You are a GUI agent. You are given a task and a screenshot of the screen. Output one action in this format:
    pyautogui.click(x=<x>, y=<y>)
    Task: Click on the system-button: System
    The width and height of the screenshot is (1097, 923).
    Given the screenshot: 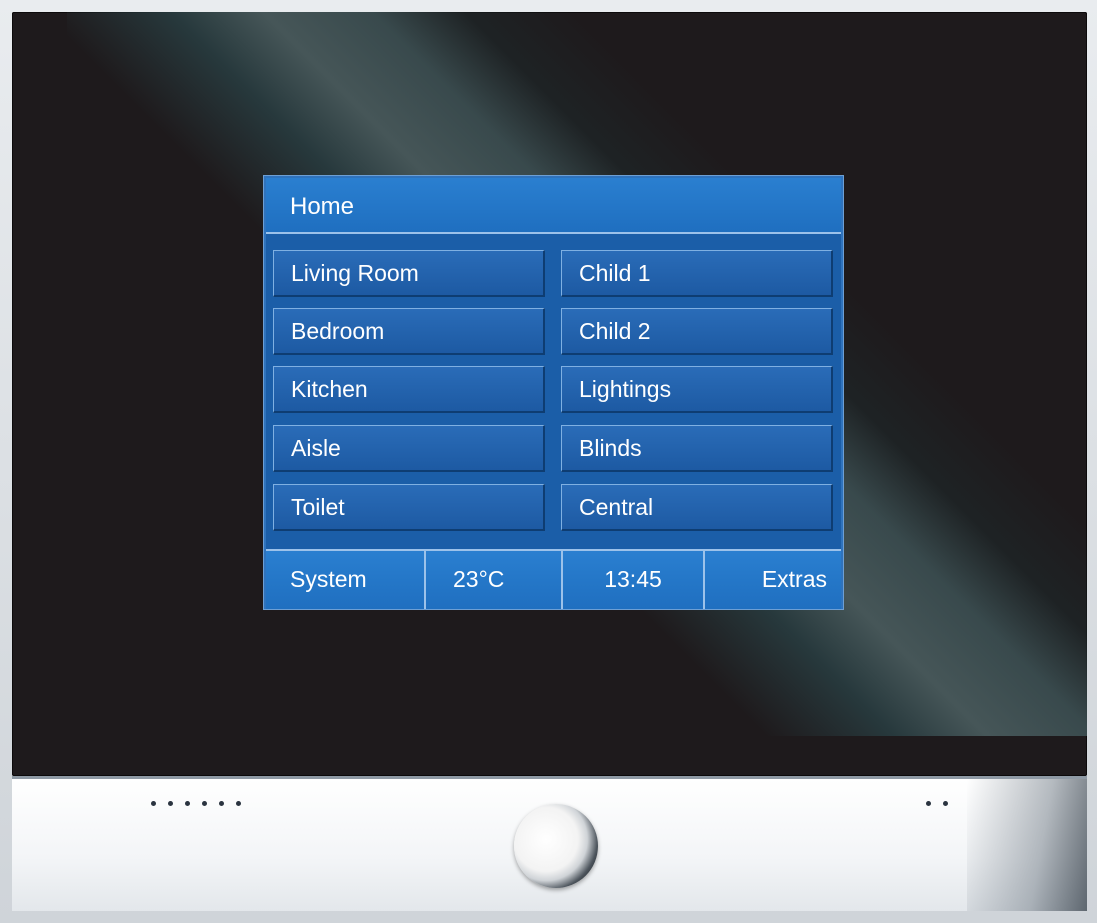 What is the action you would take?
    pyautogui.click(x=345, y=580)
    